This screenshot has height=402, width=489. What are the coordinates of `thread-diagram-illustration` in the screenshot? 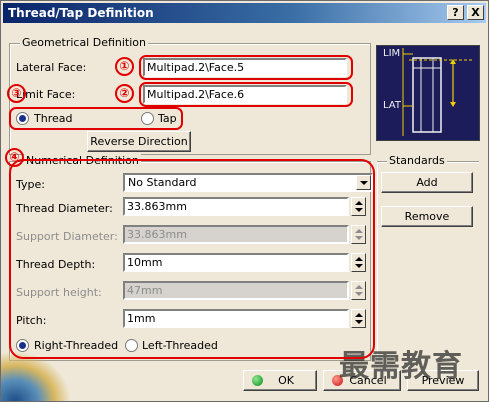 It's located at (437, 92).